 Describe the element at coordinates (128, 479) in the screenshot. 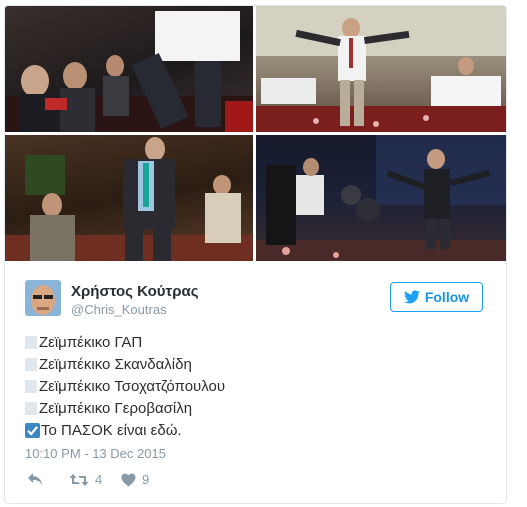

I see `heart-icon` at that location.